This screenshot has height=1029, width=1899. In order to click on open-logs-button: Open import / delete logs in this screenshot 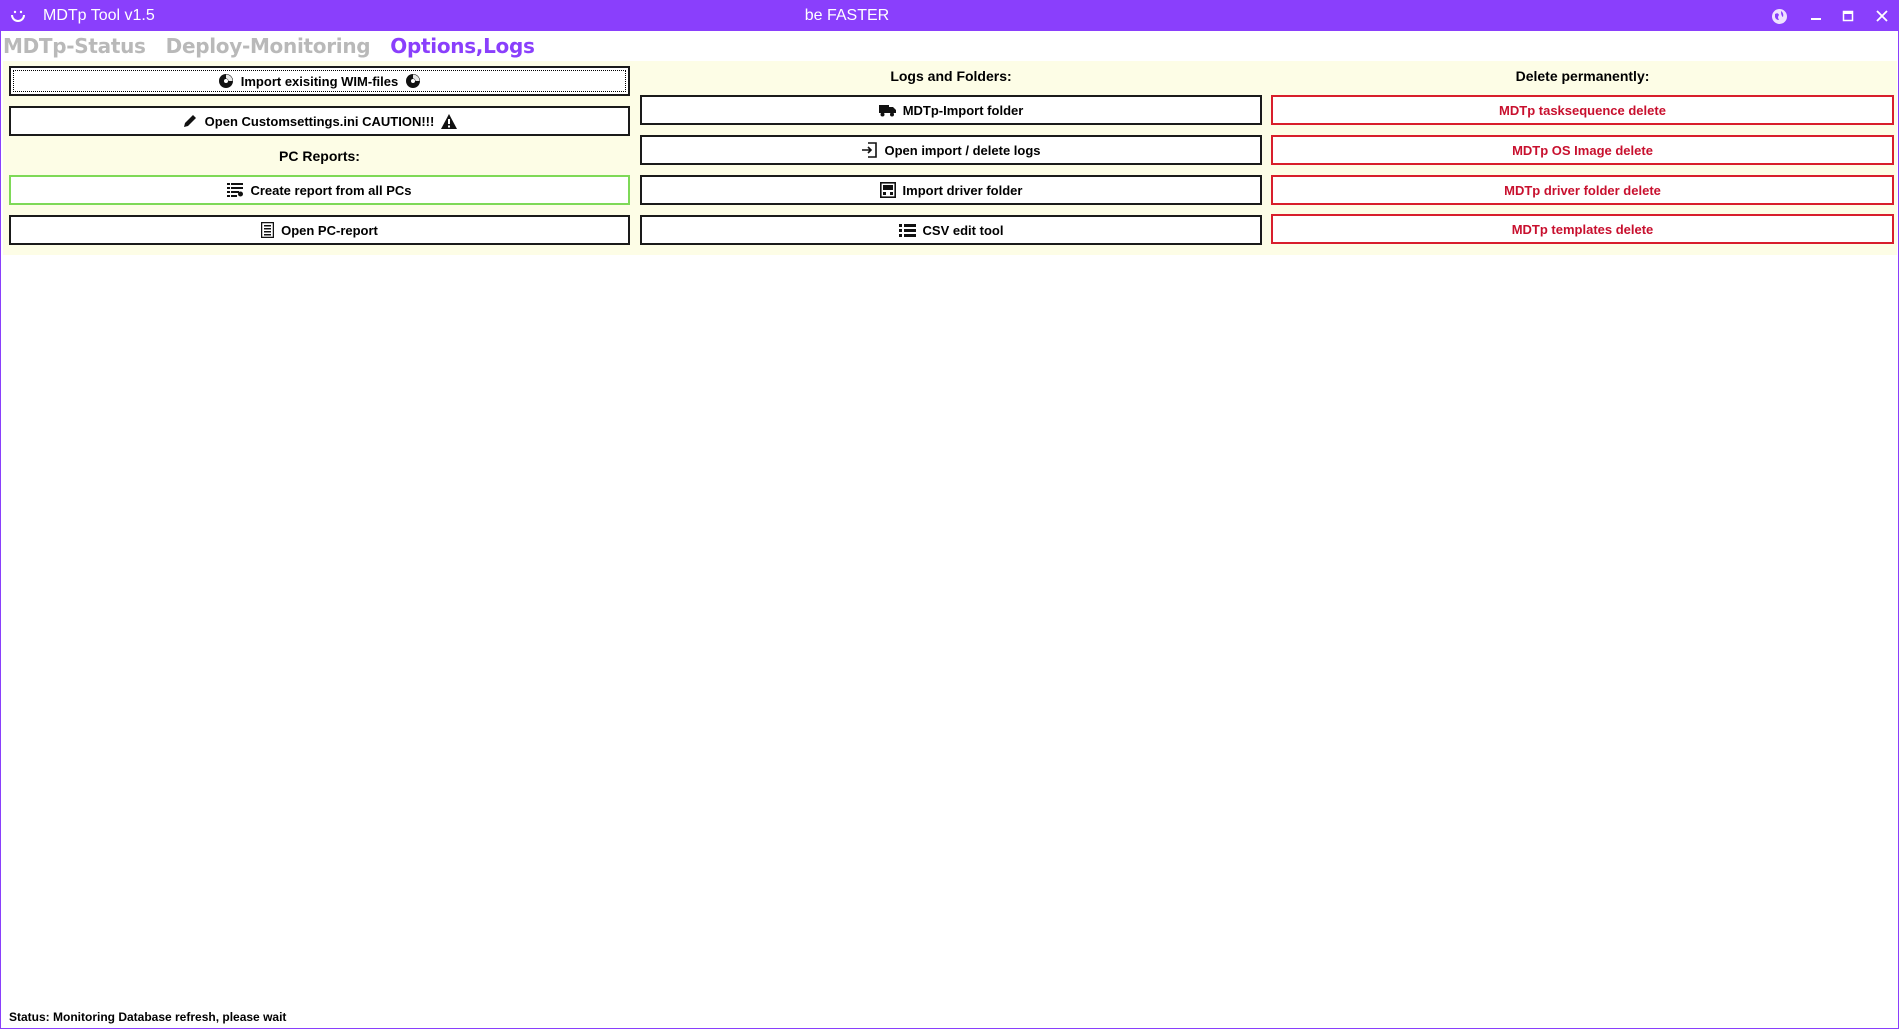, I will do `click(951, 150)`.